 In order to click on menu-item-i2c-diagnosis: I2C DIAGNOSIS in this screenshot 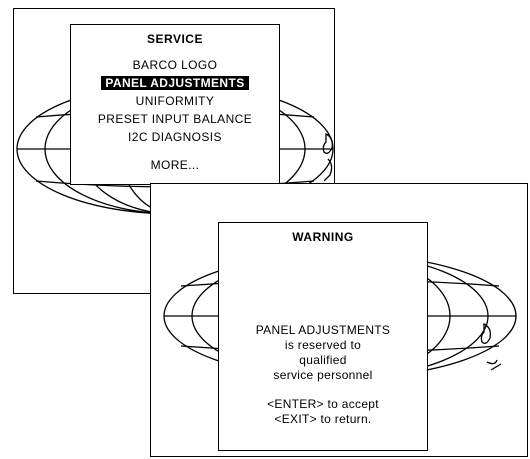, I will do `click(175, 137)`.